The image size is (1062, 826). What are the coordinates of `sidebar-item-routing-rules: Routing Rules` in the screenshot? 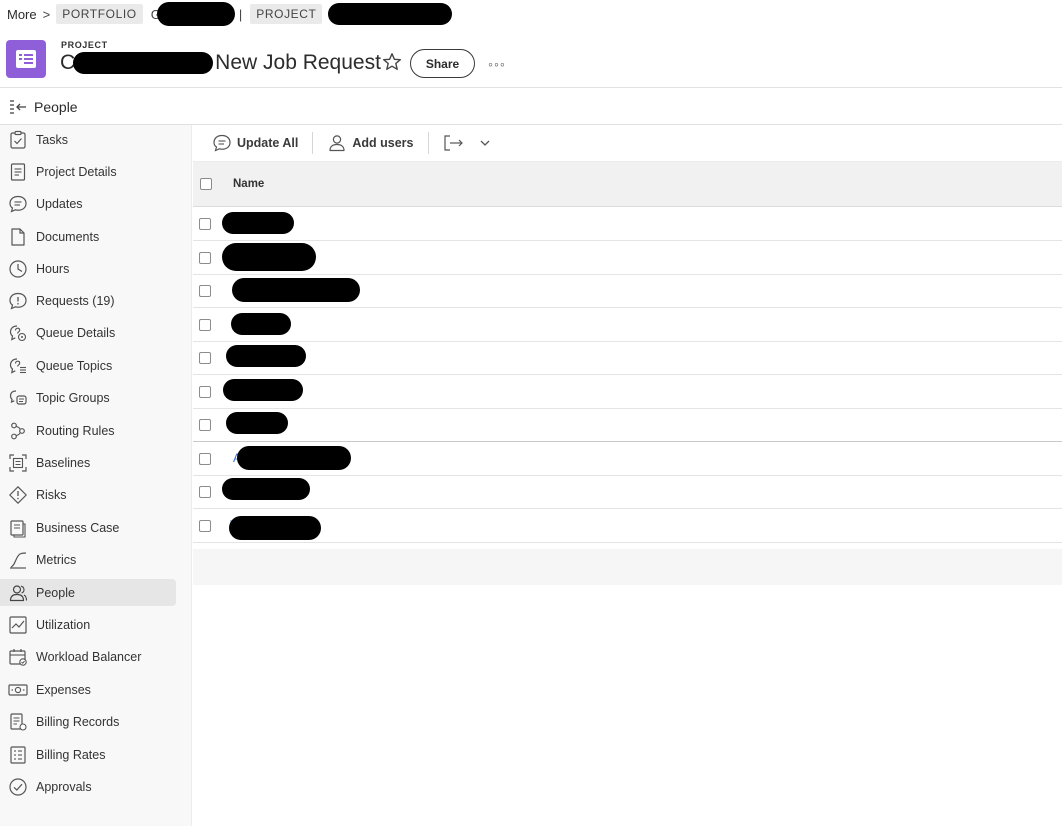 It's located at (88, 430).